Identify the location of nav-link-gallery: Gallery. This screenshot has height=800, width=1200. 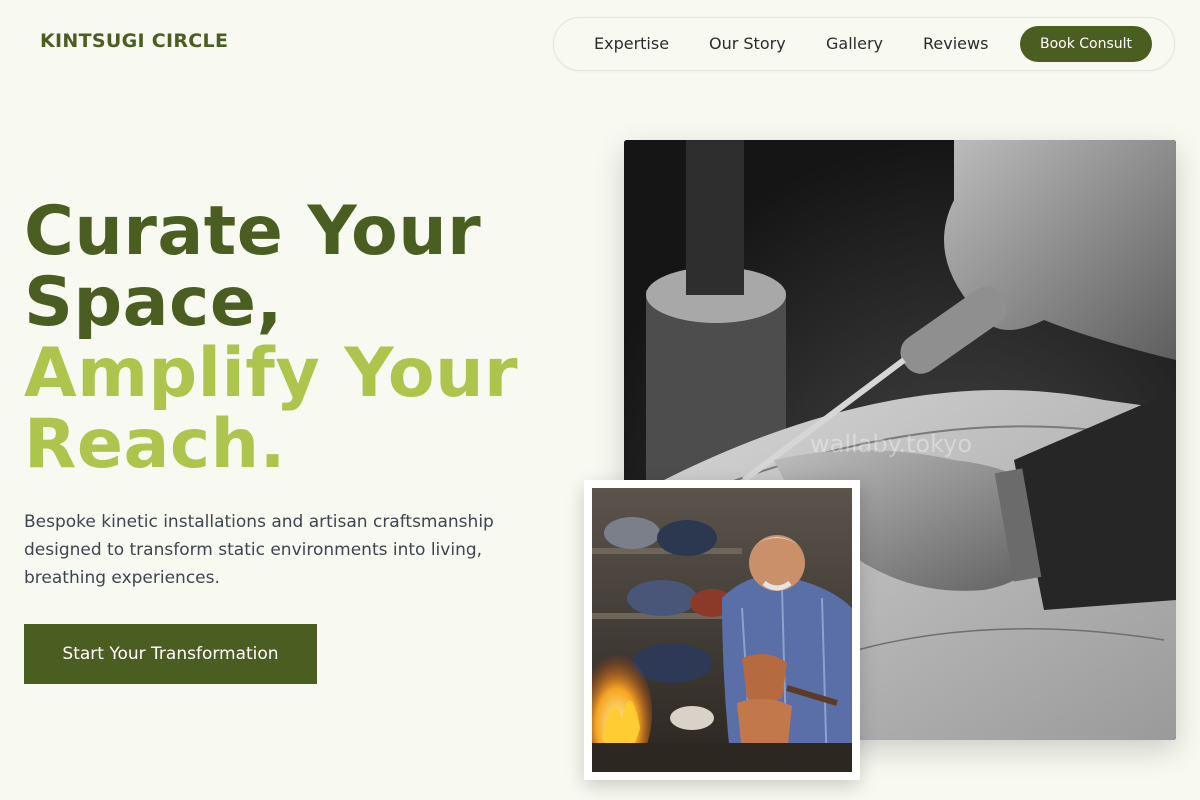
(854, 44).